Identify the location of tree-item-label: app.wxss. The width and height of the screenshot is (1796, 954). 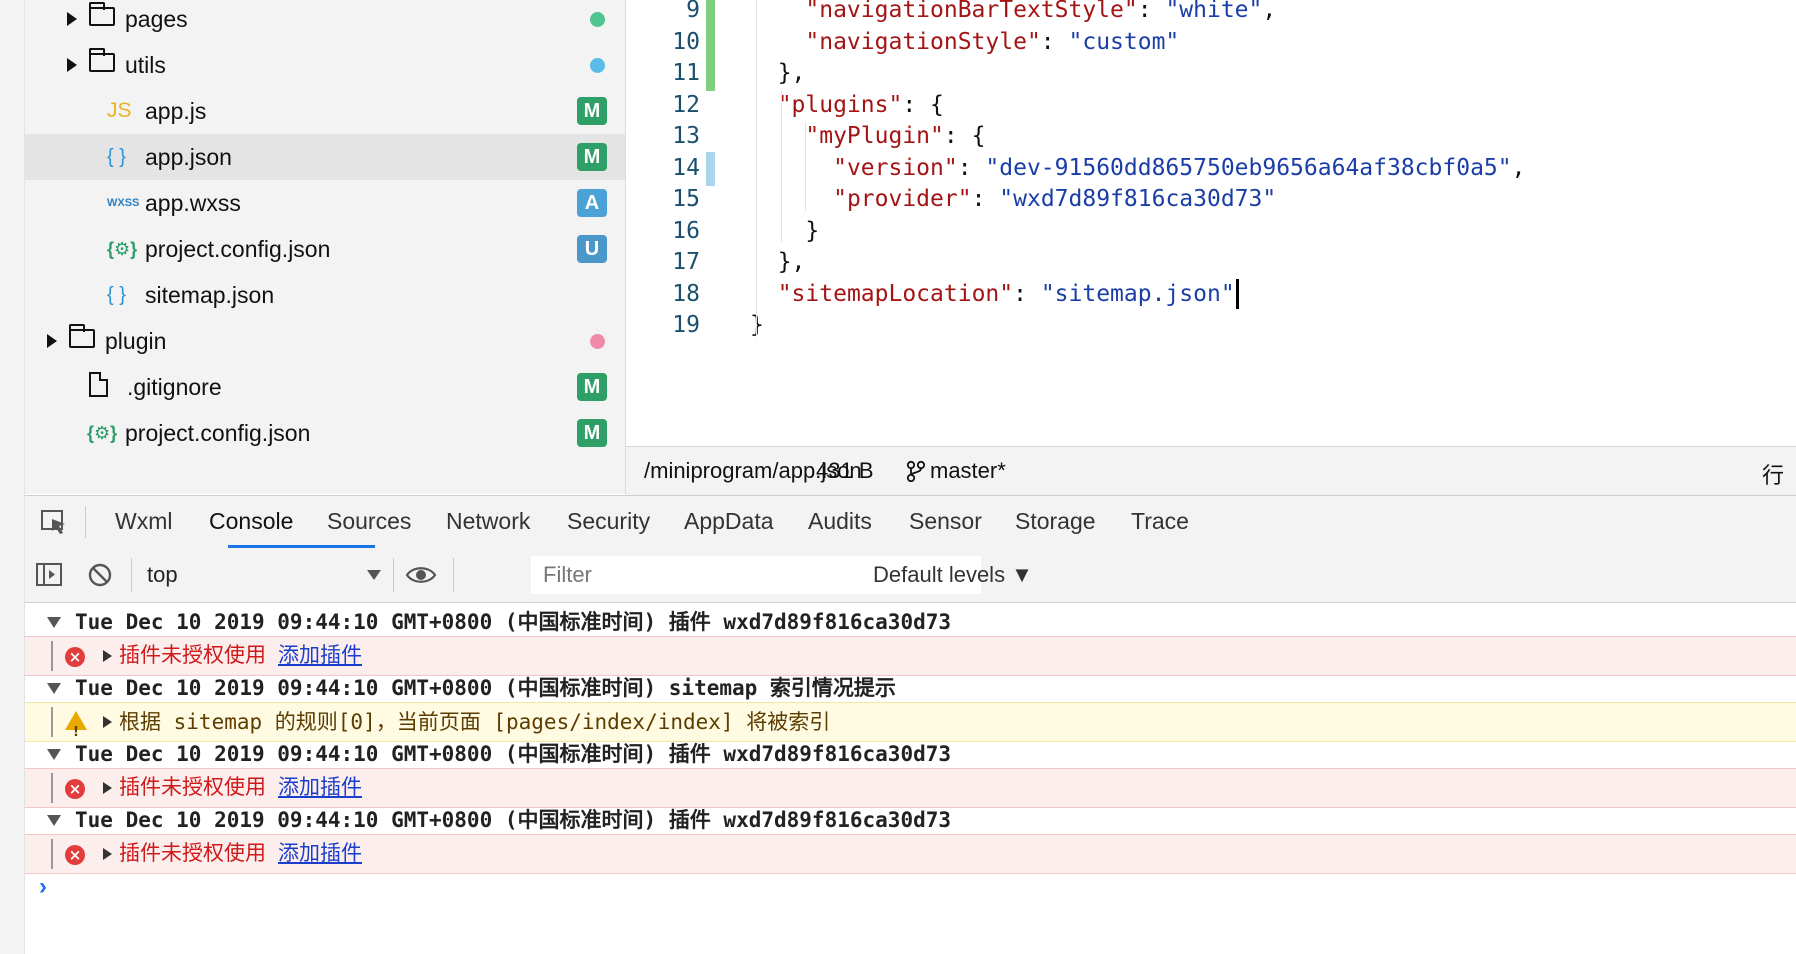
(193, 203).